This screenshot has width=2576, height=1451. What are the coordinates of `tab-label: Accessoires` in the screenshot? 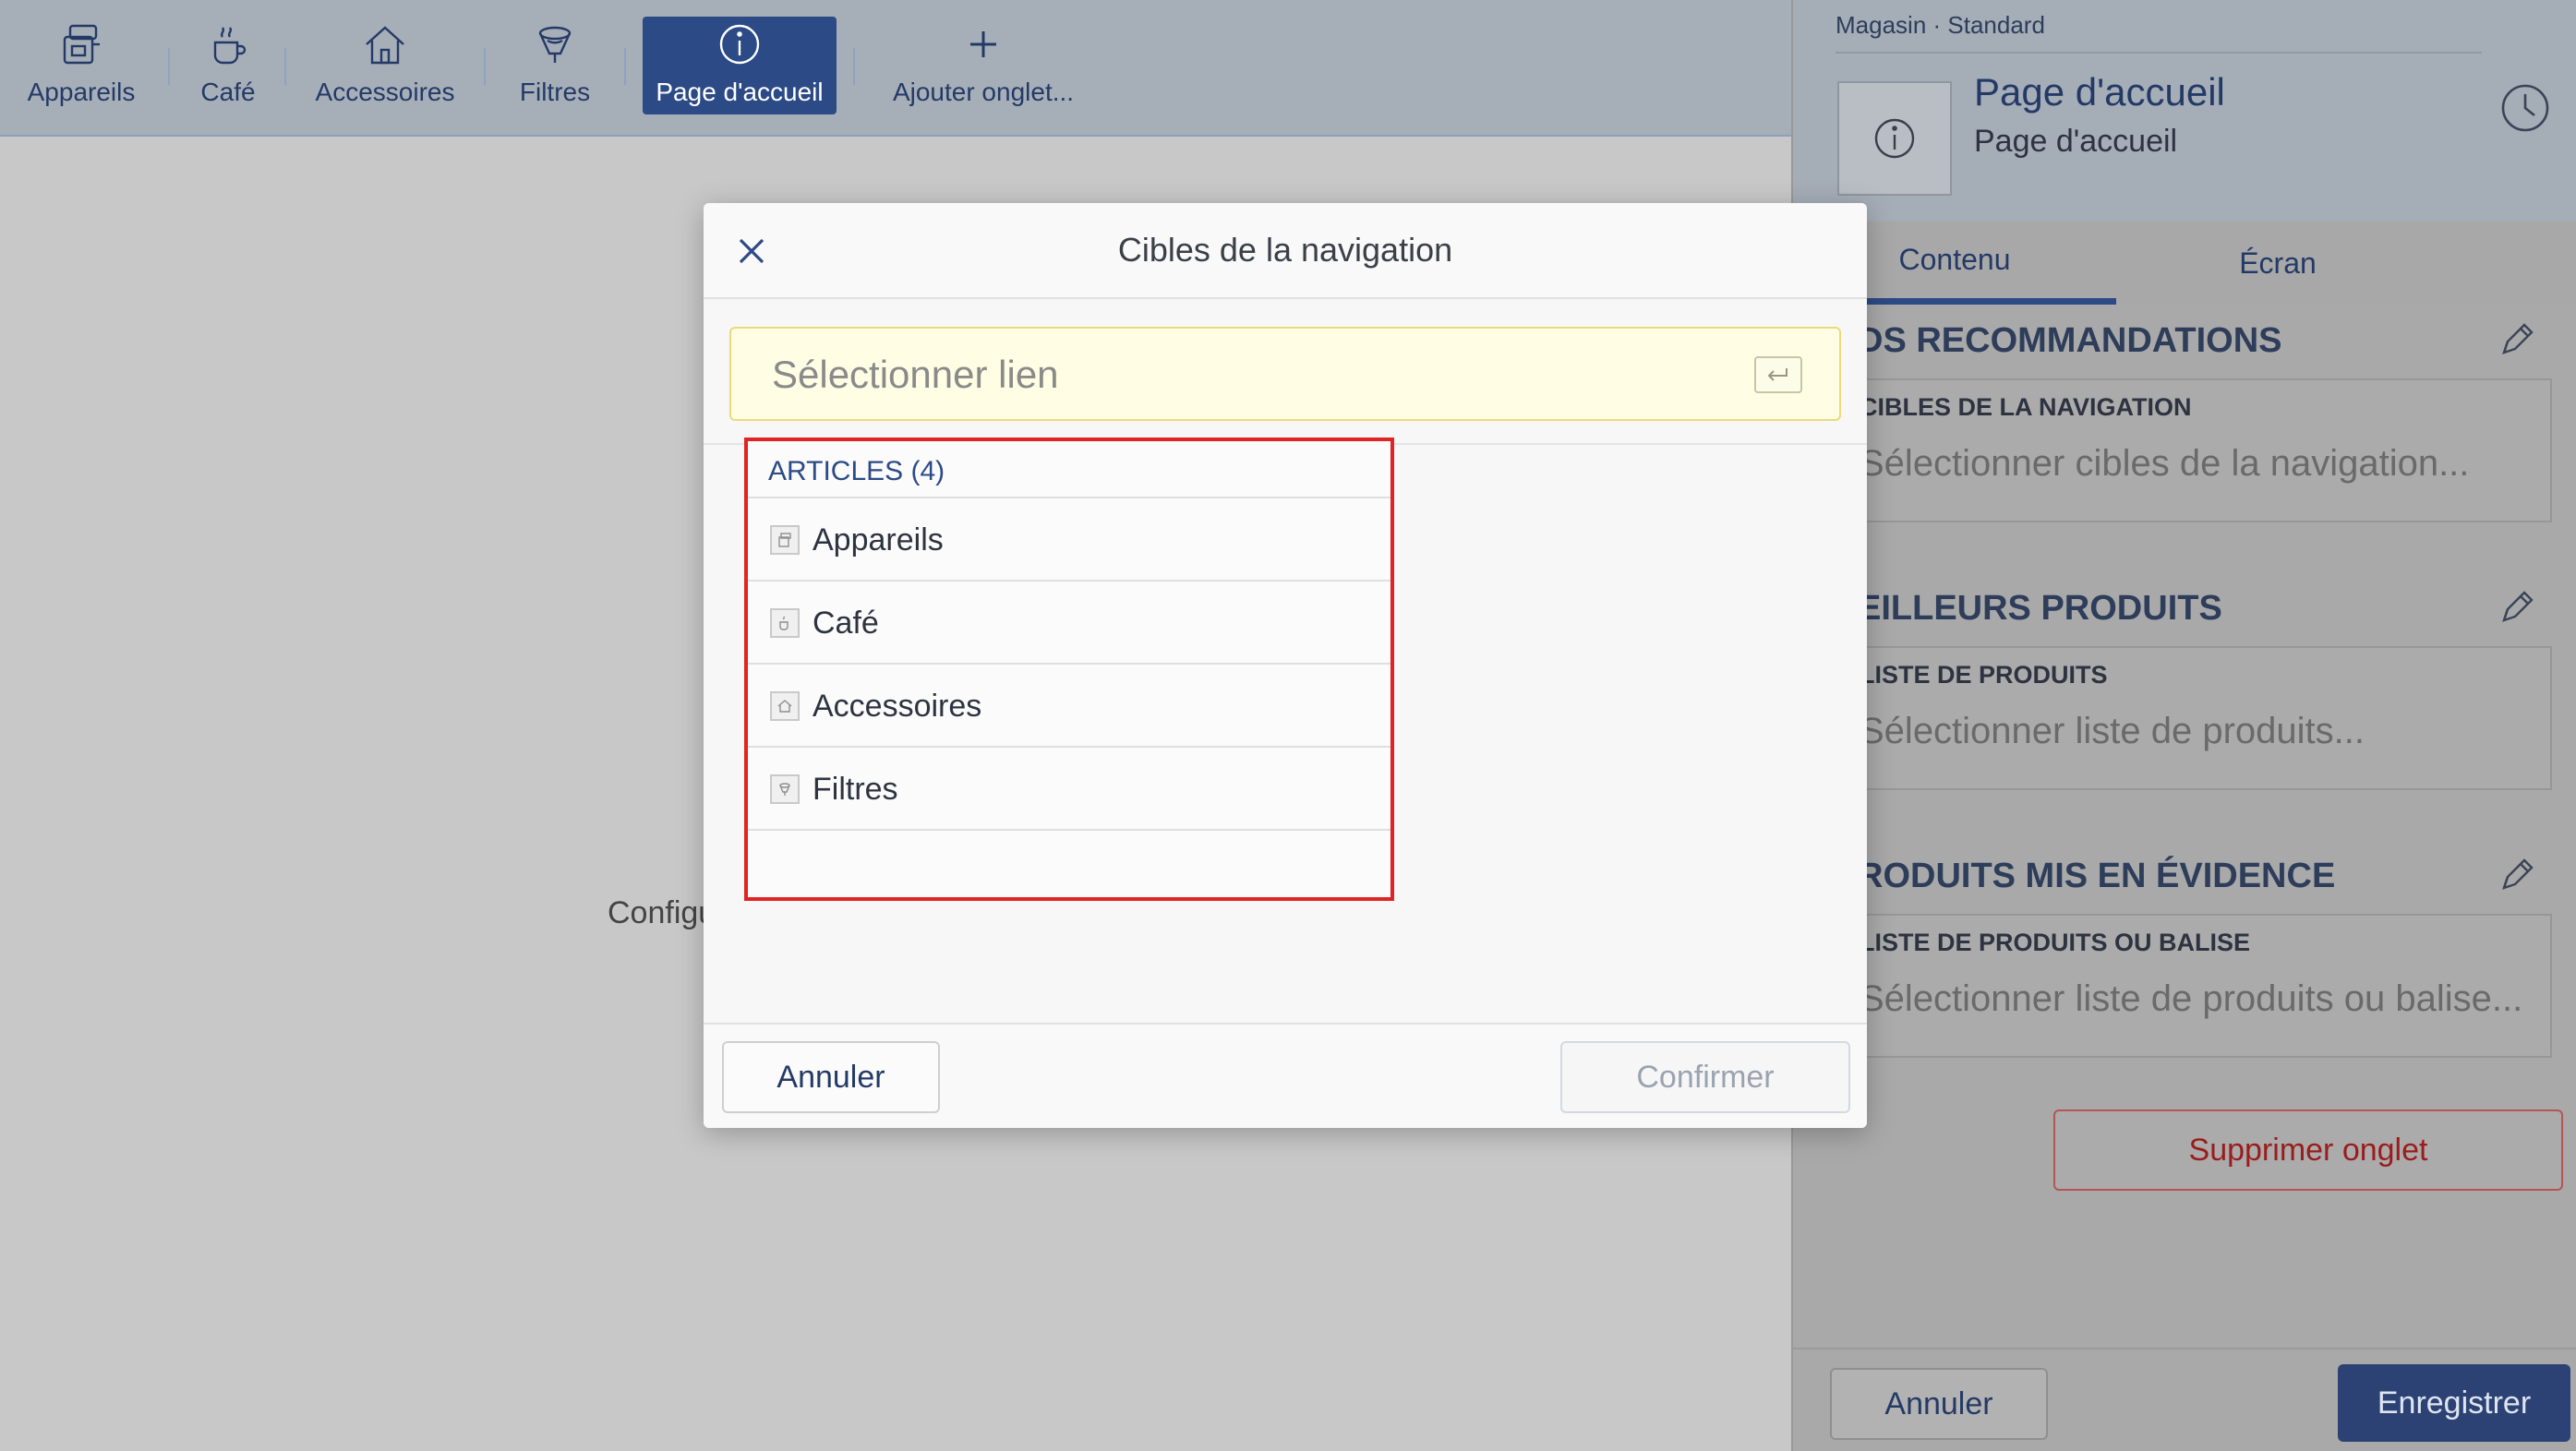 It's located at (385, 92).